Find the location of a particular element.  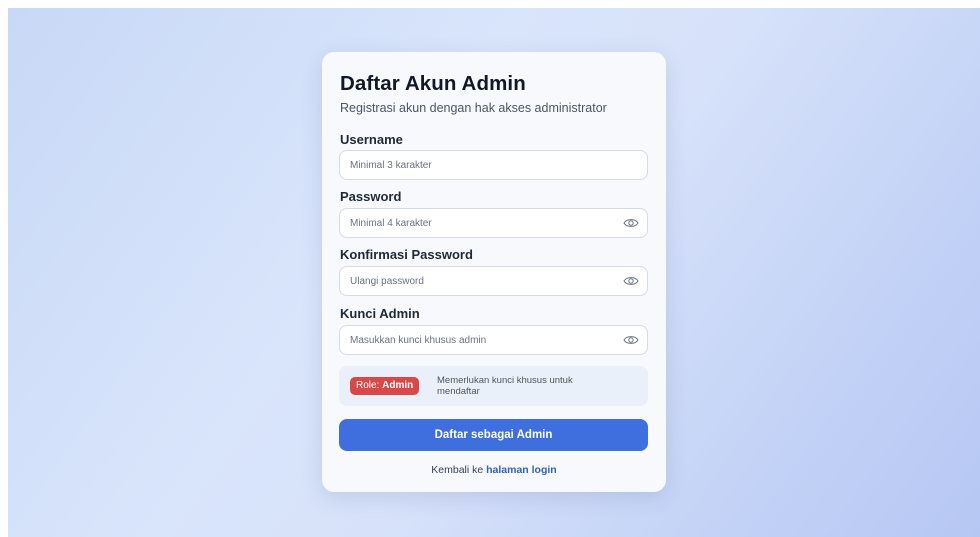

username-label: Username is located at coordinates (371, 139).